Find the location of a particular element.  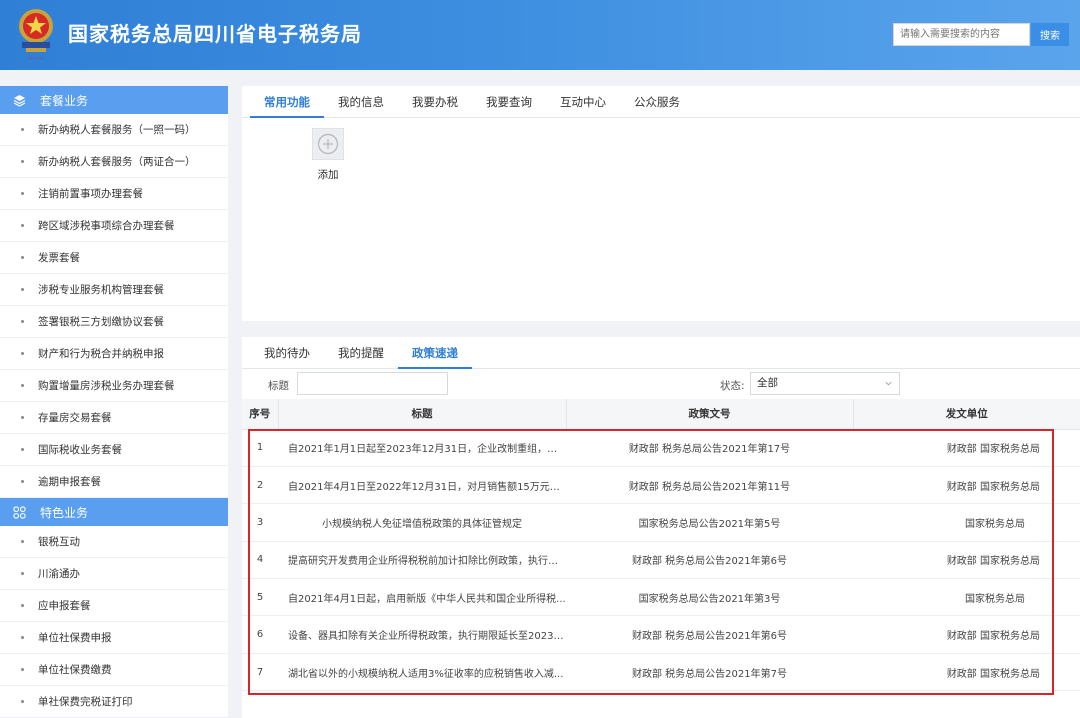

row-issuer: 国家税务总局 is located at coordinates (966, 522).